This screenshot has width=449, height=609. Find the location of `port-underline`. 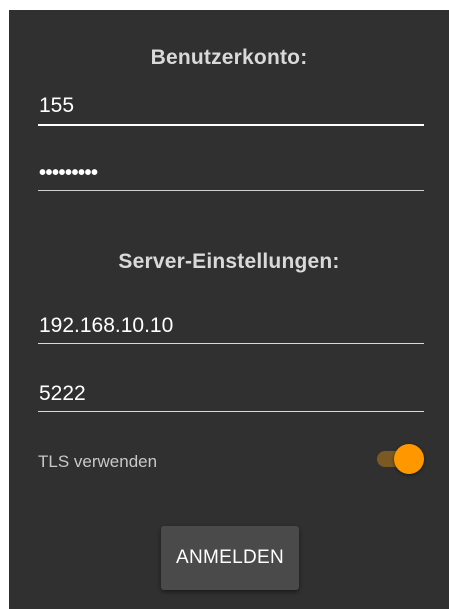

port-underline is located at coordinates (231, 411).